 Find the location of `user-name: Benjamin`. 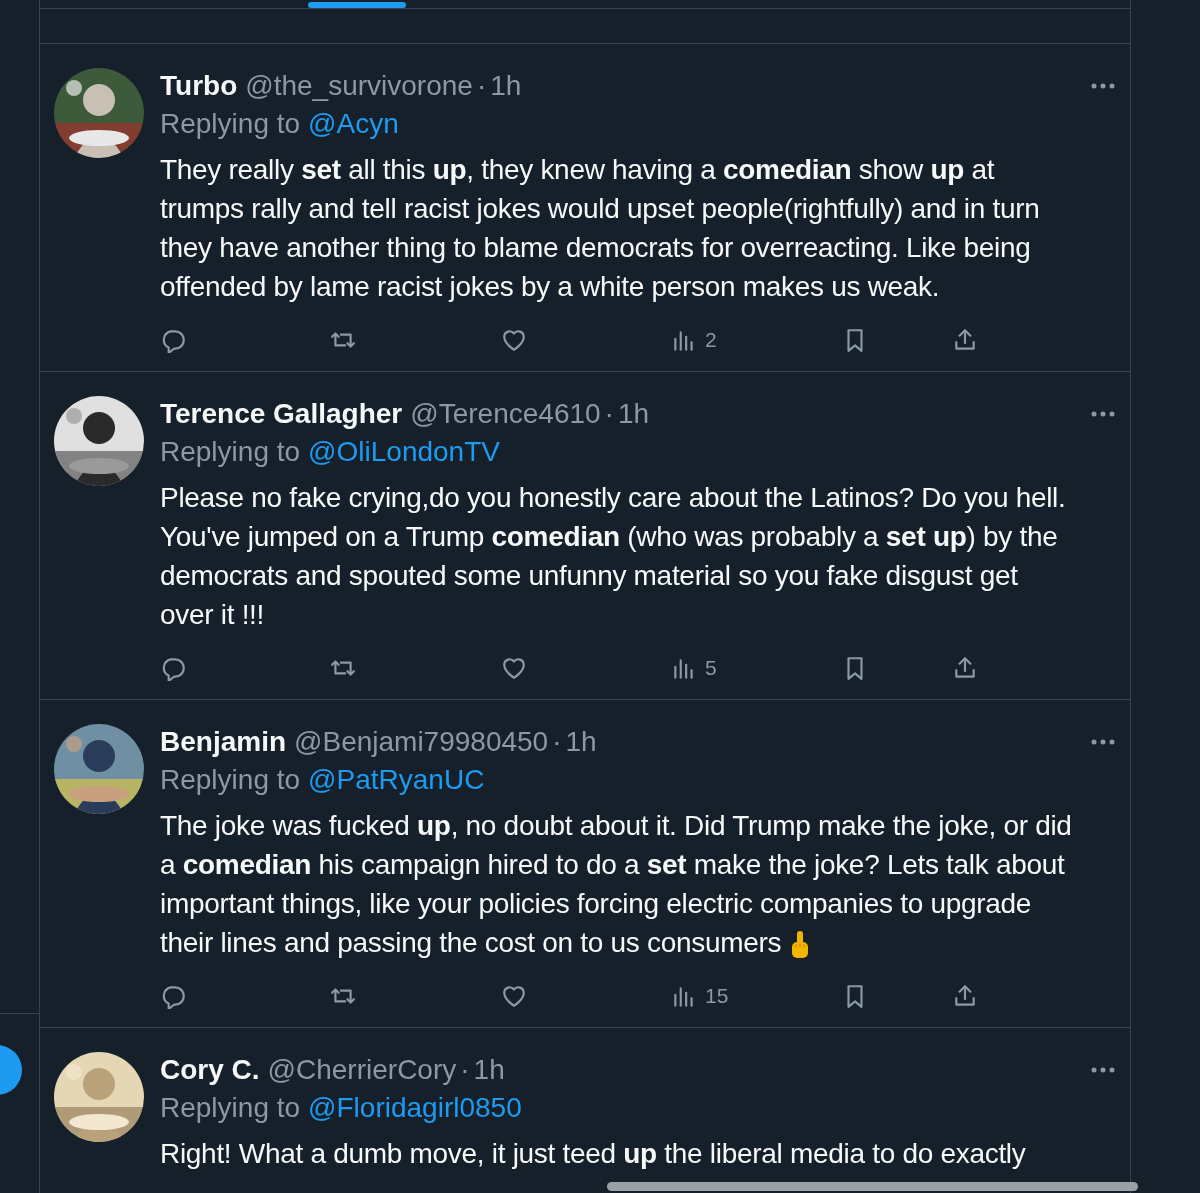

user-name: Benjamin is located at coordinates (223, 742).